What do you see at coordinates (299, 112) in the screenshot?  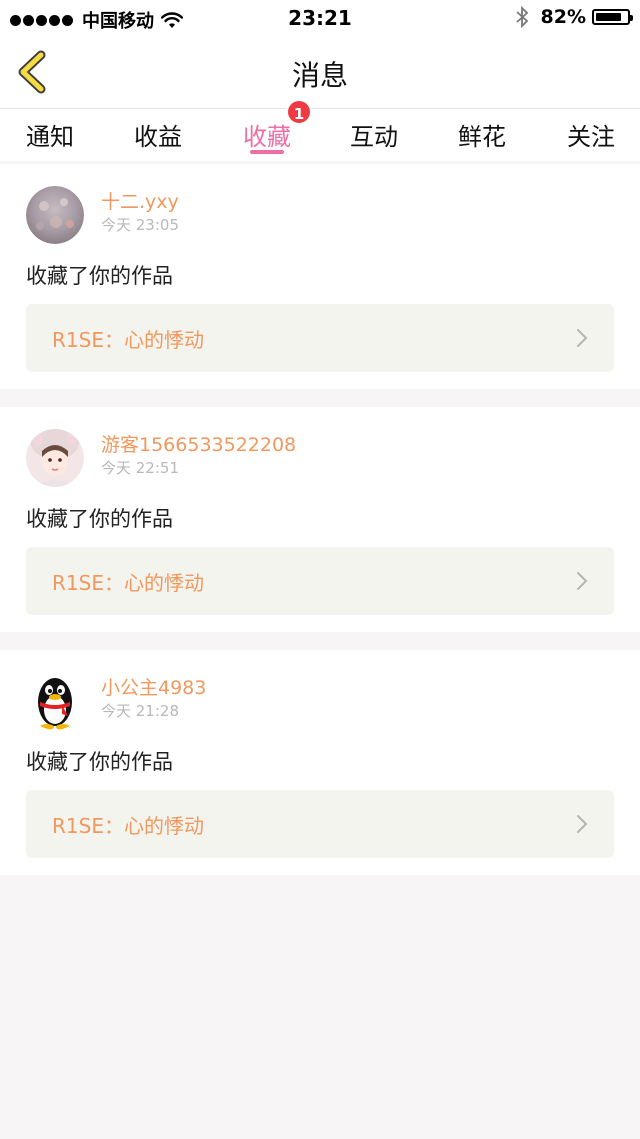 I see `tab-badge: 1` at bounding box center [299, 112].